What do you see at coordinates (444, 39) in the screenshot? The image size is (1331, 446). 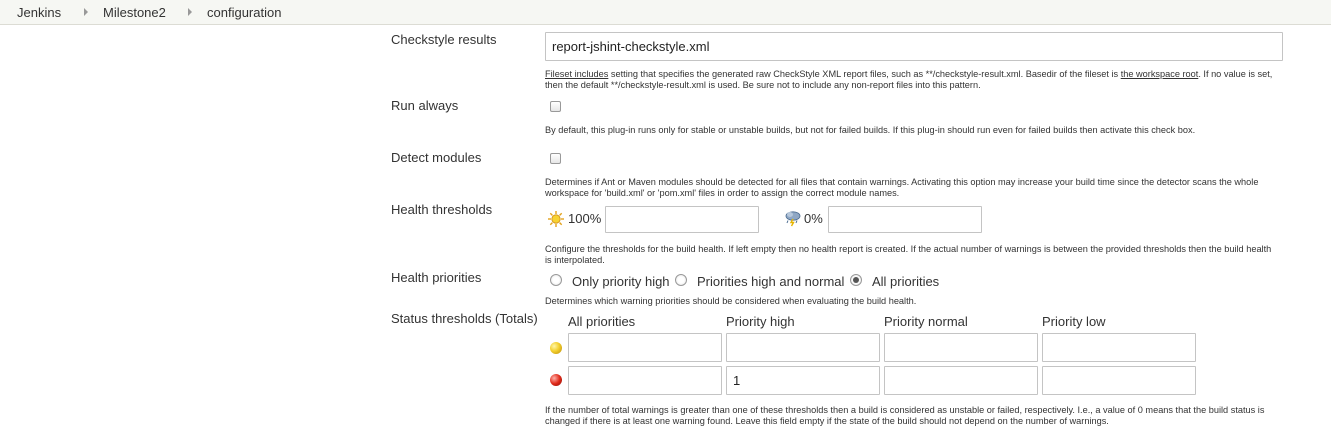 I see `checkstyle-results-label: Checkstyle results` at bounding box center [444, 39].